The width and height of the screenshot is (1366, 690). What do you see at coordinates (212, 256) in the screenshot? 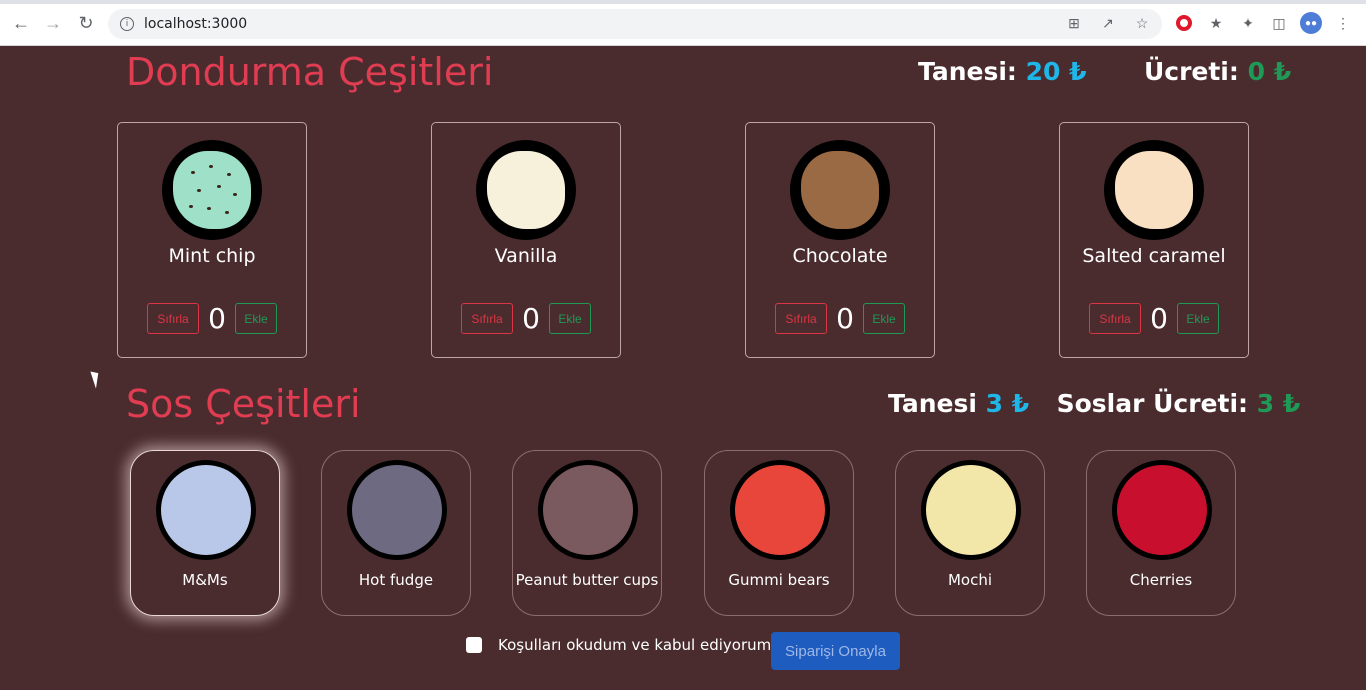
I see `icecream-name: Mint chip` at bounding box center [212, 256].